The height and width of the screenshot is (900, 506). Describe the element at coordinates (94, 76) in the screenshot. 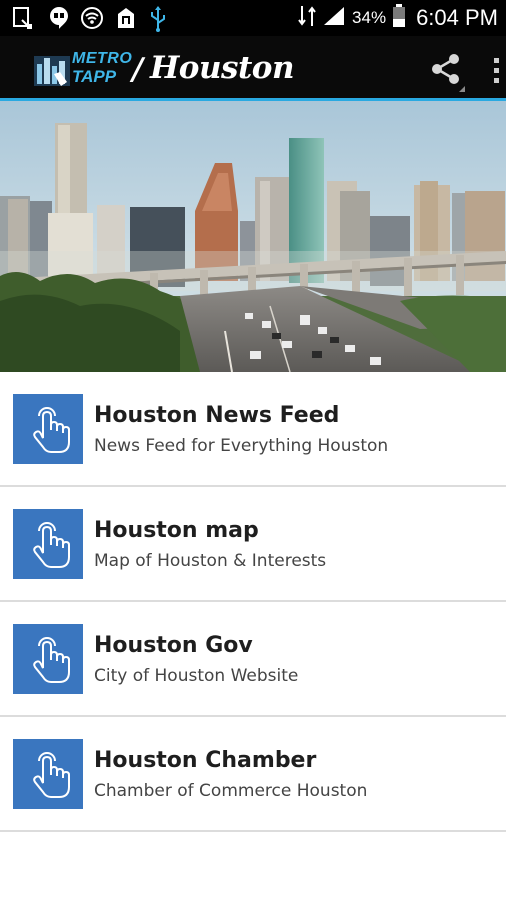

I see `logo-text-tapp: TAPP` at that location.